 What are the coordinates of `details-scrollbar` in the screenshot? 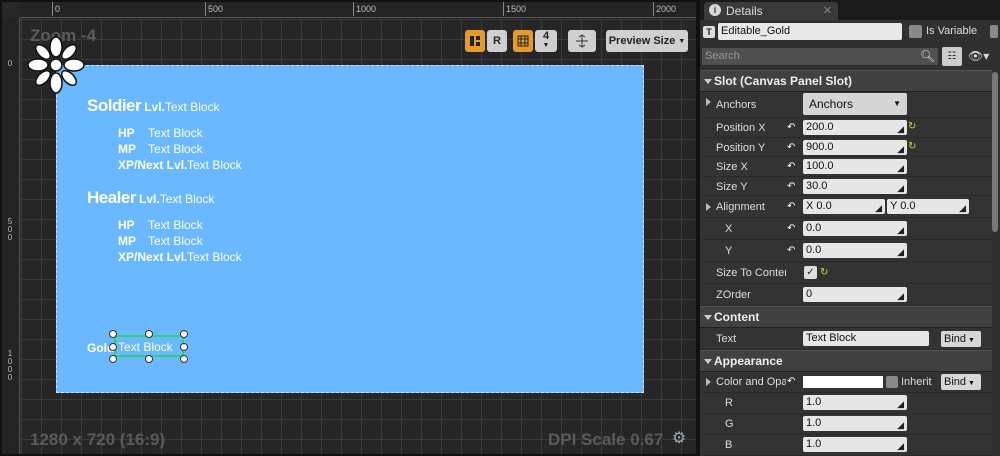 It's located at (995, 152).